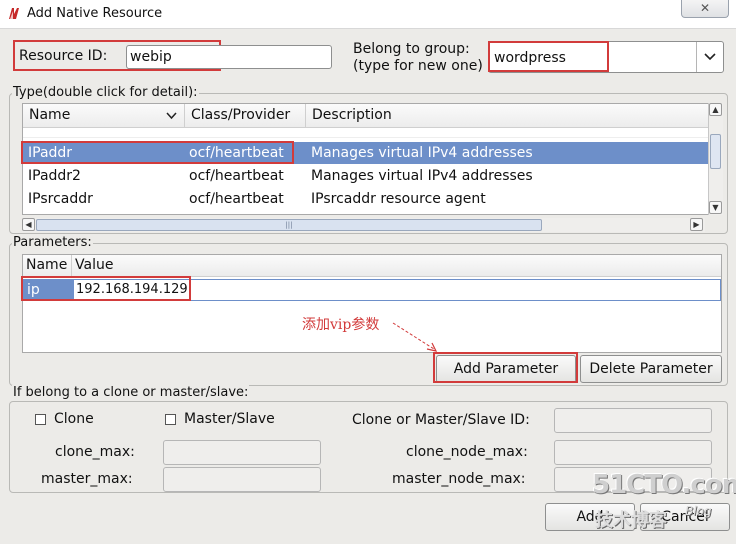 The height and width of the screenshot is (544, 736). What do you see at coordinates (696, 224) in the screenshot?
I see `scroll-right-icon: ▶` at bounding box center [696, 224].